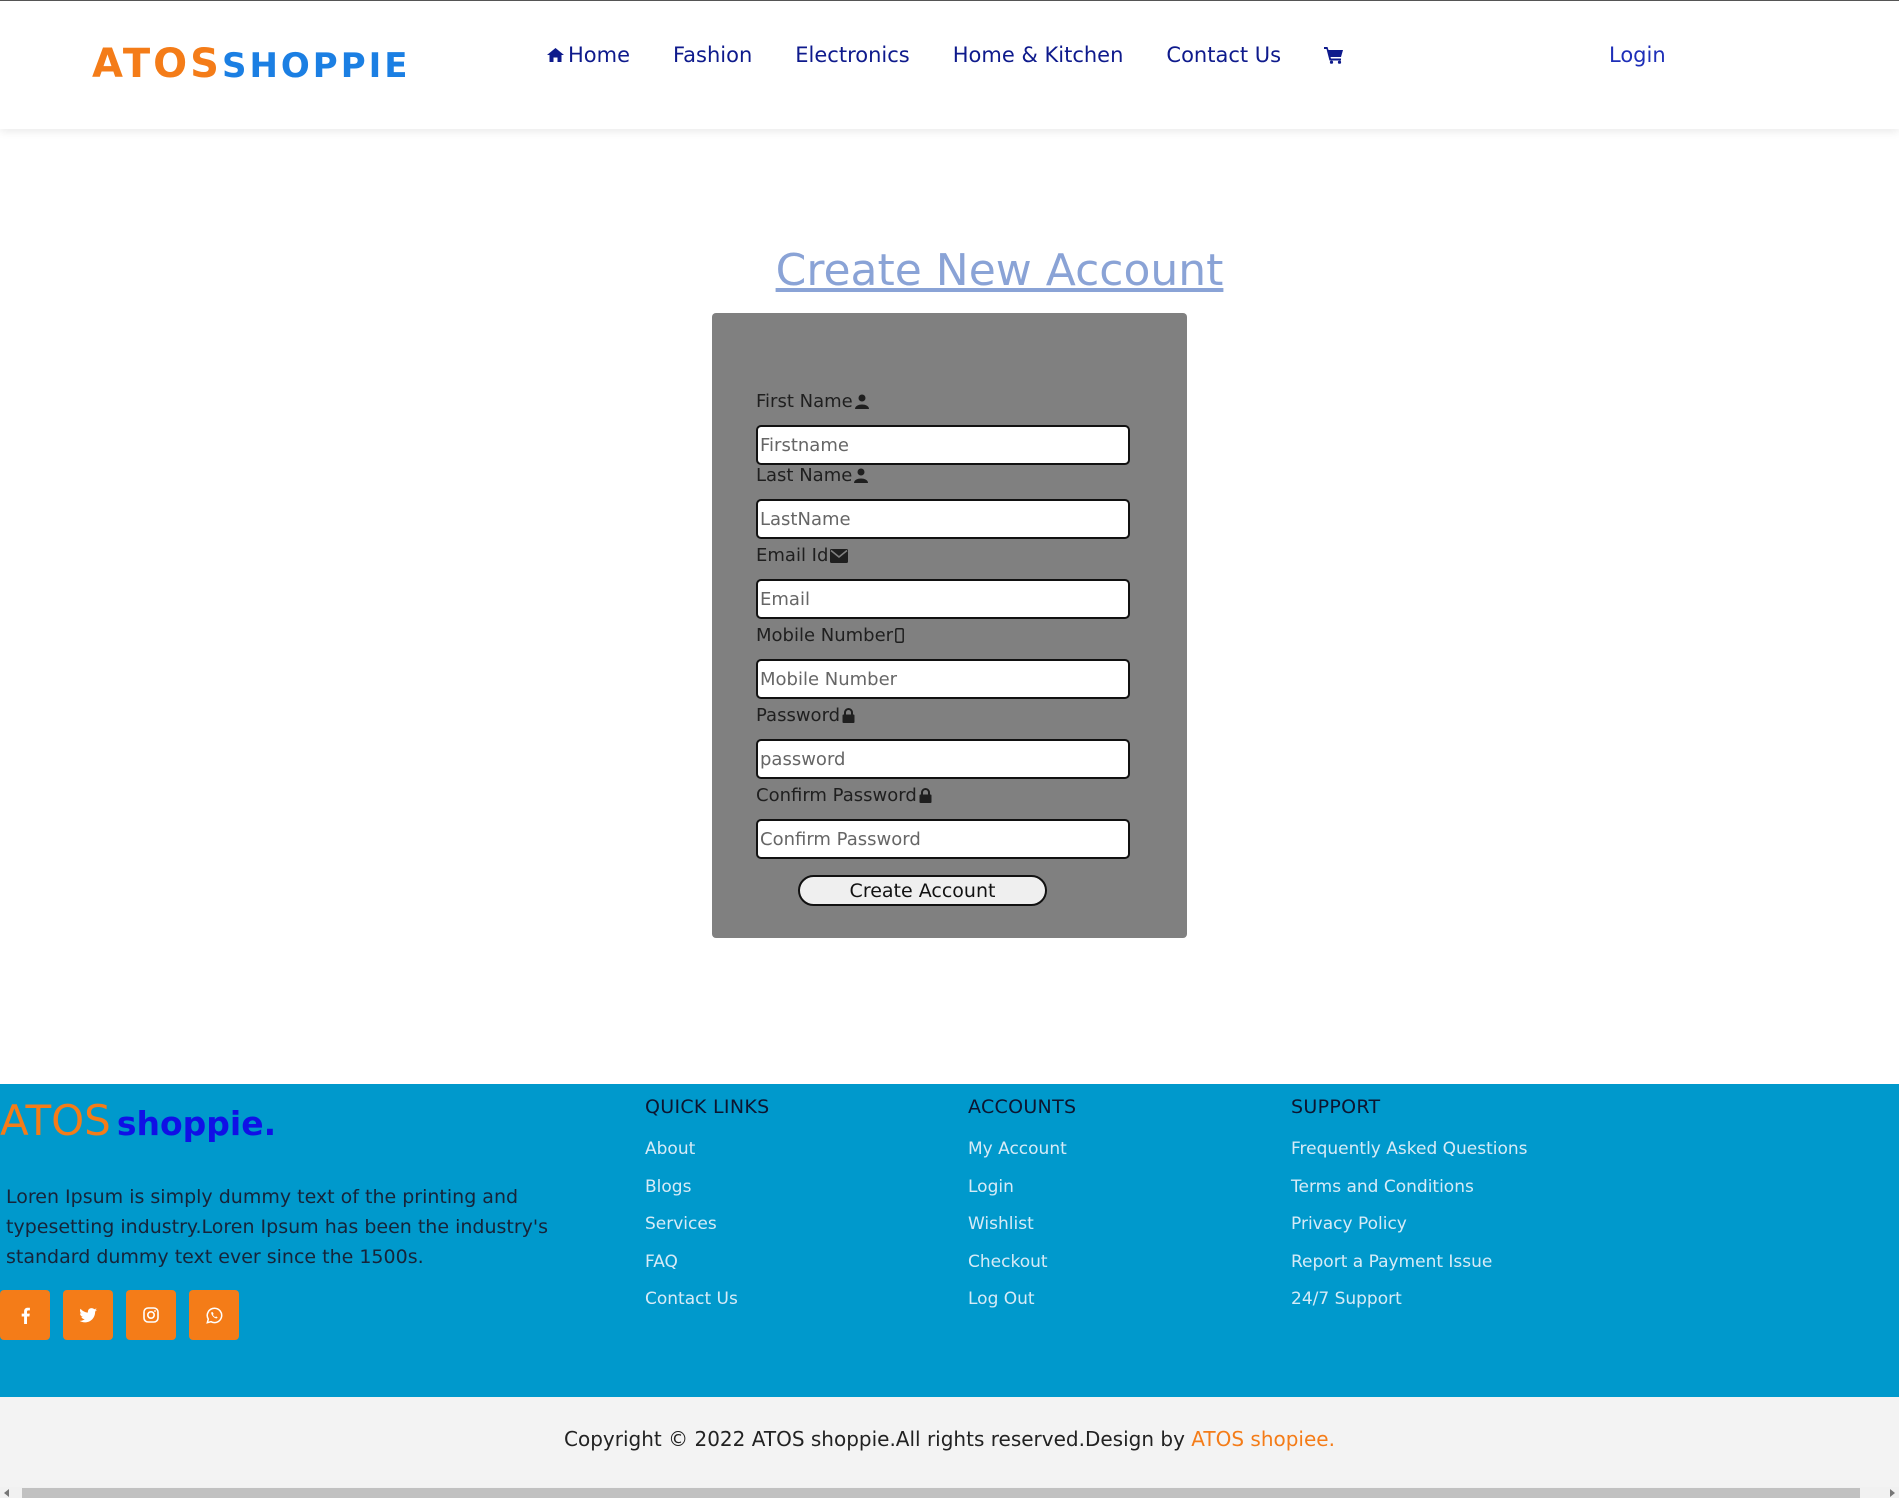 The height and width of the screenshot is (1498, 1899). I want to click on copyright-brand: ATOS shopiee., so click(1263, 1439).